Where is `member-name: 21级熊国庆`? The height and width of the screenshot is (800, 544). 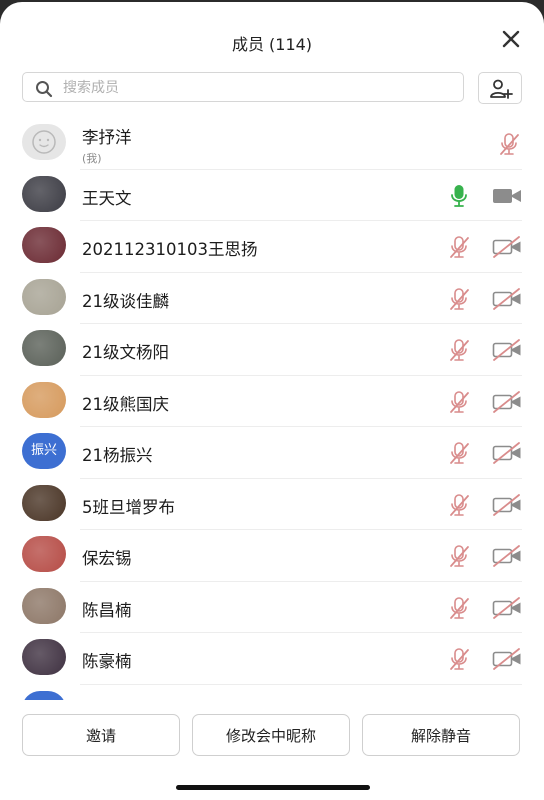
member-name: 21级熊国庆 is located at coordinates (125, 404).